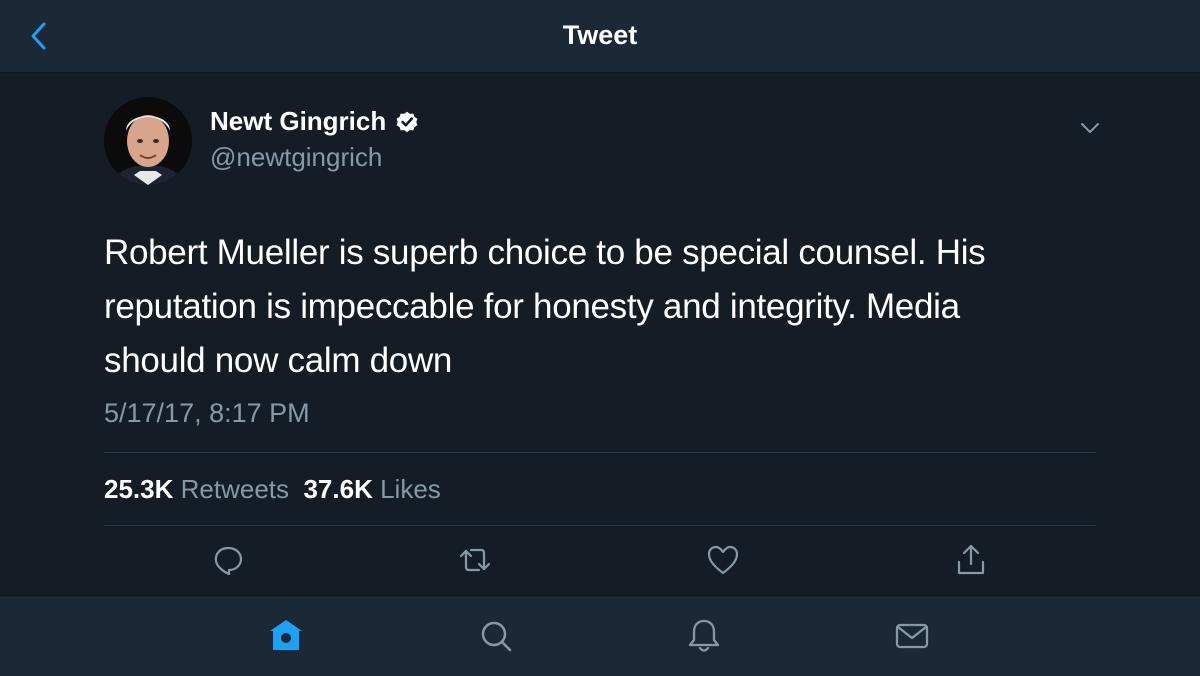  What do you see at coordinates (207, 413) in the screenshot?
I see `tweet-timestamp: 5/17/17, 8:17 PM` at bounding box center [207, 413].